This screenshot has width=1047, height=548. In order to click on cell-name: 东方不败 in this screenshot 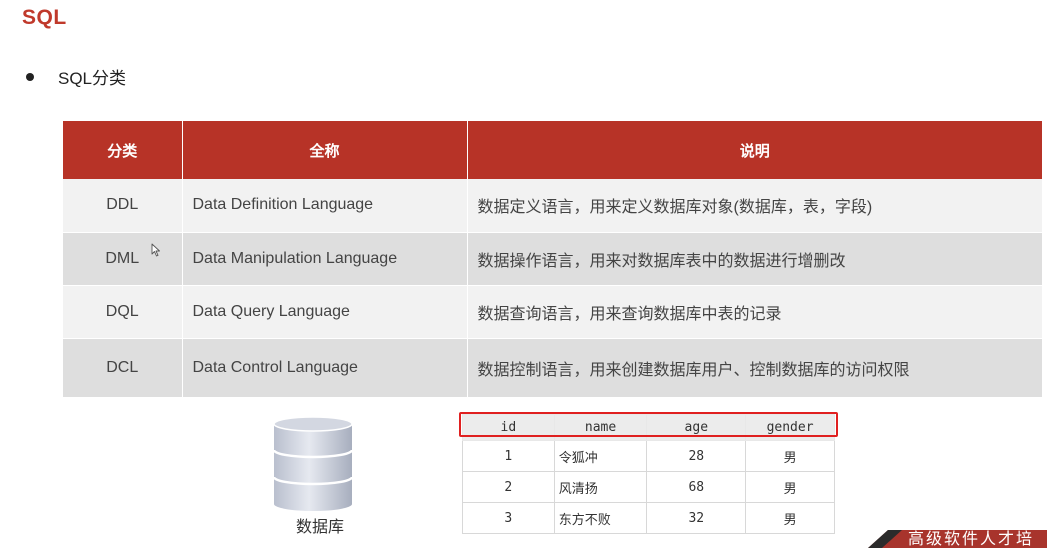, I will do `click(600, 518)`.